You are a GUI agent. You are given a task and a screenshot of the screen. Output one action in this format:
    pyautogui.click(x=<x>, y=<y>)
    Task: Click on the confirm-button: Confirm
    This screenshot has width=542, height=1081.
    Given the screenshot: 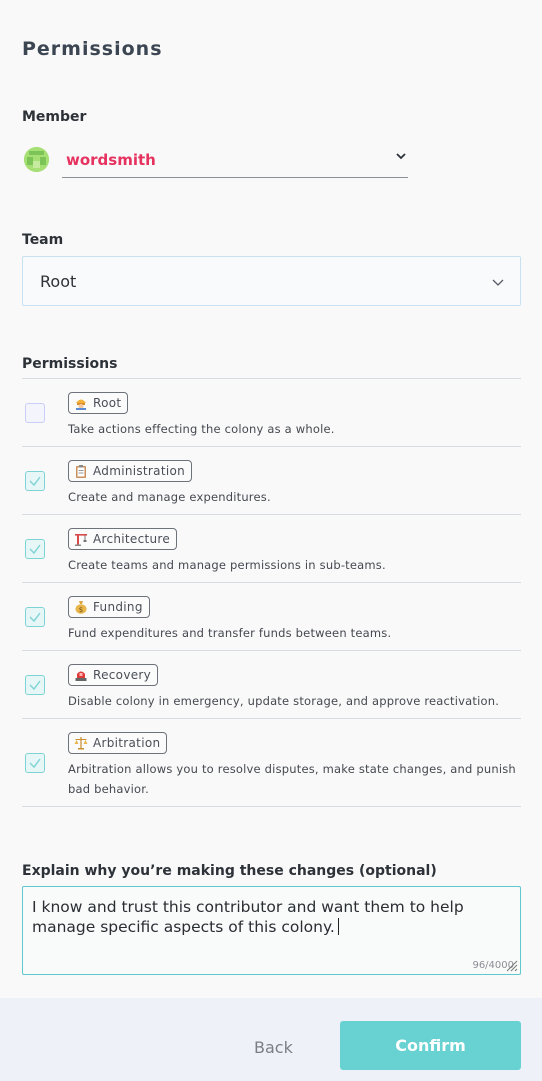 What is the action you would take?
    pyautogui.click(x=430, y=1045)
    